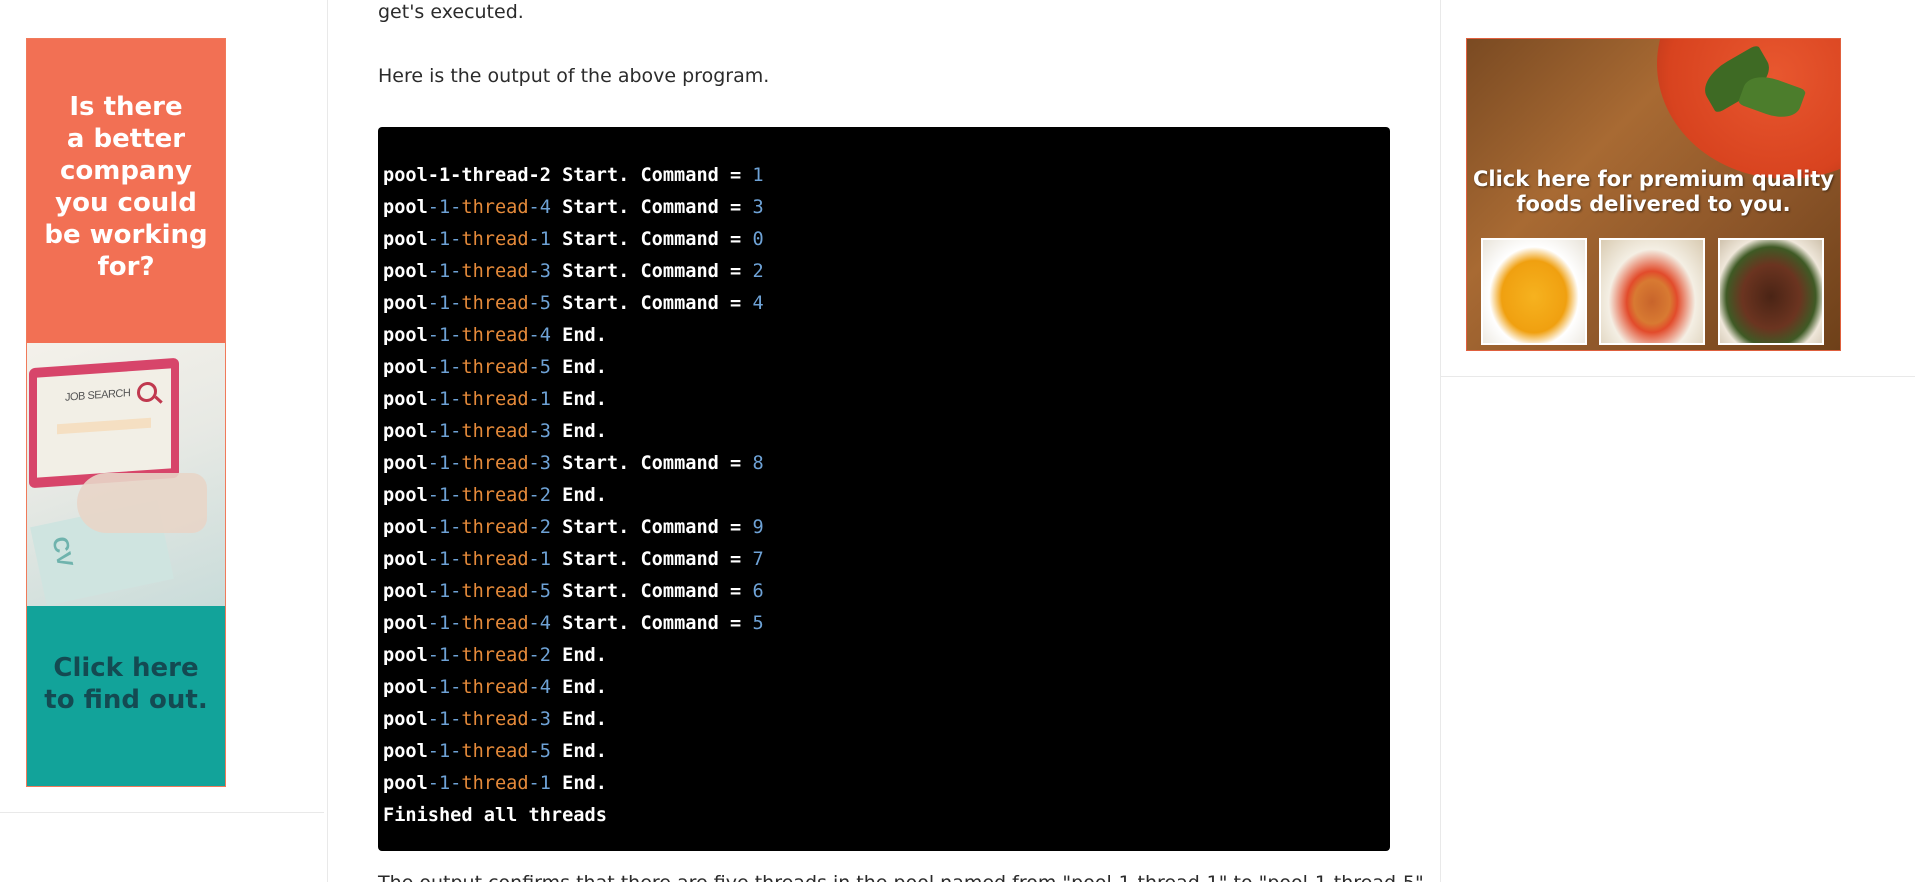  I want to click on code-output-line: pool-1-thread-4 End., so click(886, 688).